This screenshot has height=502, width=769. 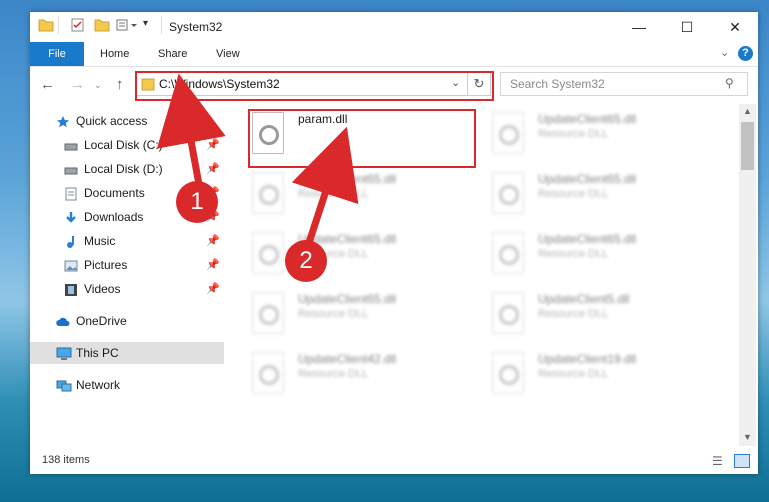 What do you see at coordinates (257, 165) in the screenshot?
I see `annotation-arrows` at bounding box center [257, 165].